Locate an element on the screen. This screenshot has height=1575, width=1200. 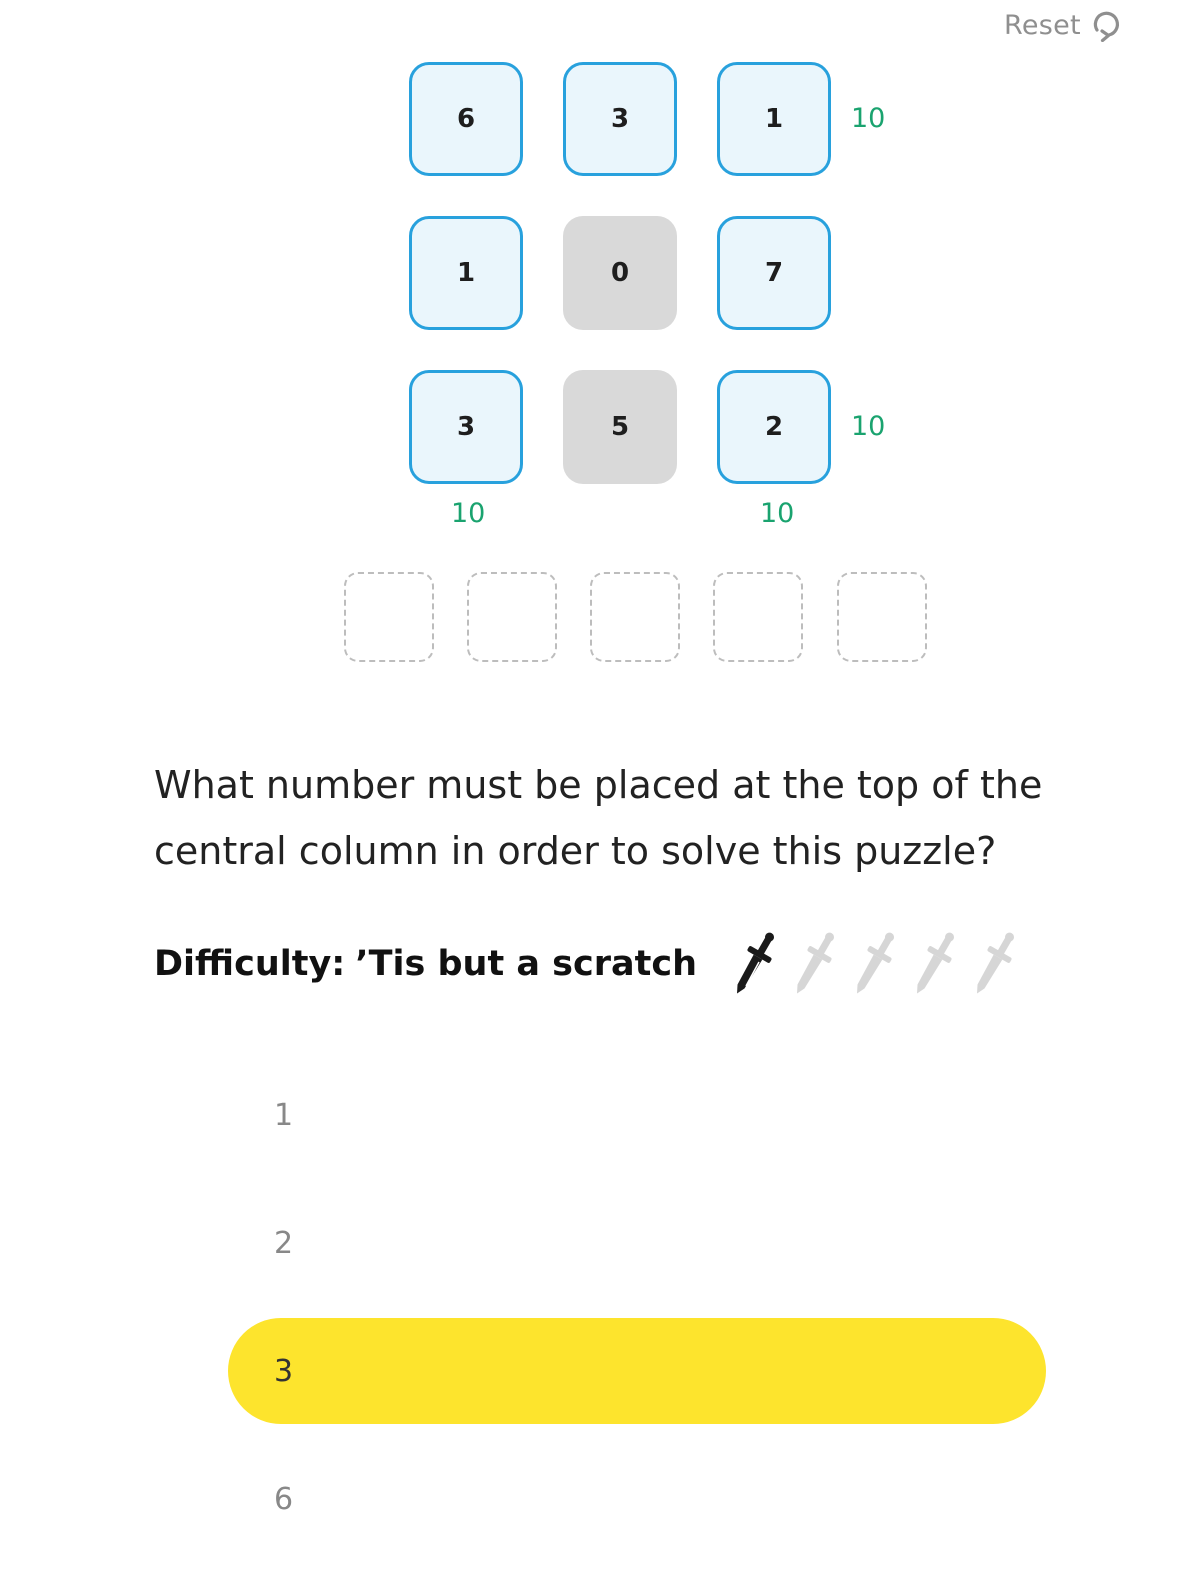
grid-tile-r3-c3: 2 is located at coordinates (774, 427).